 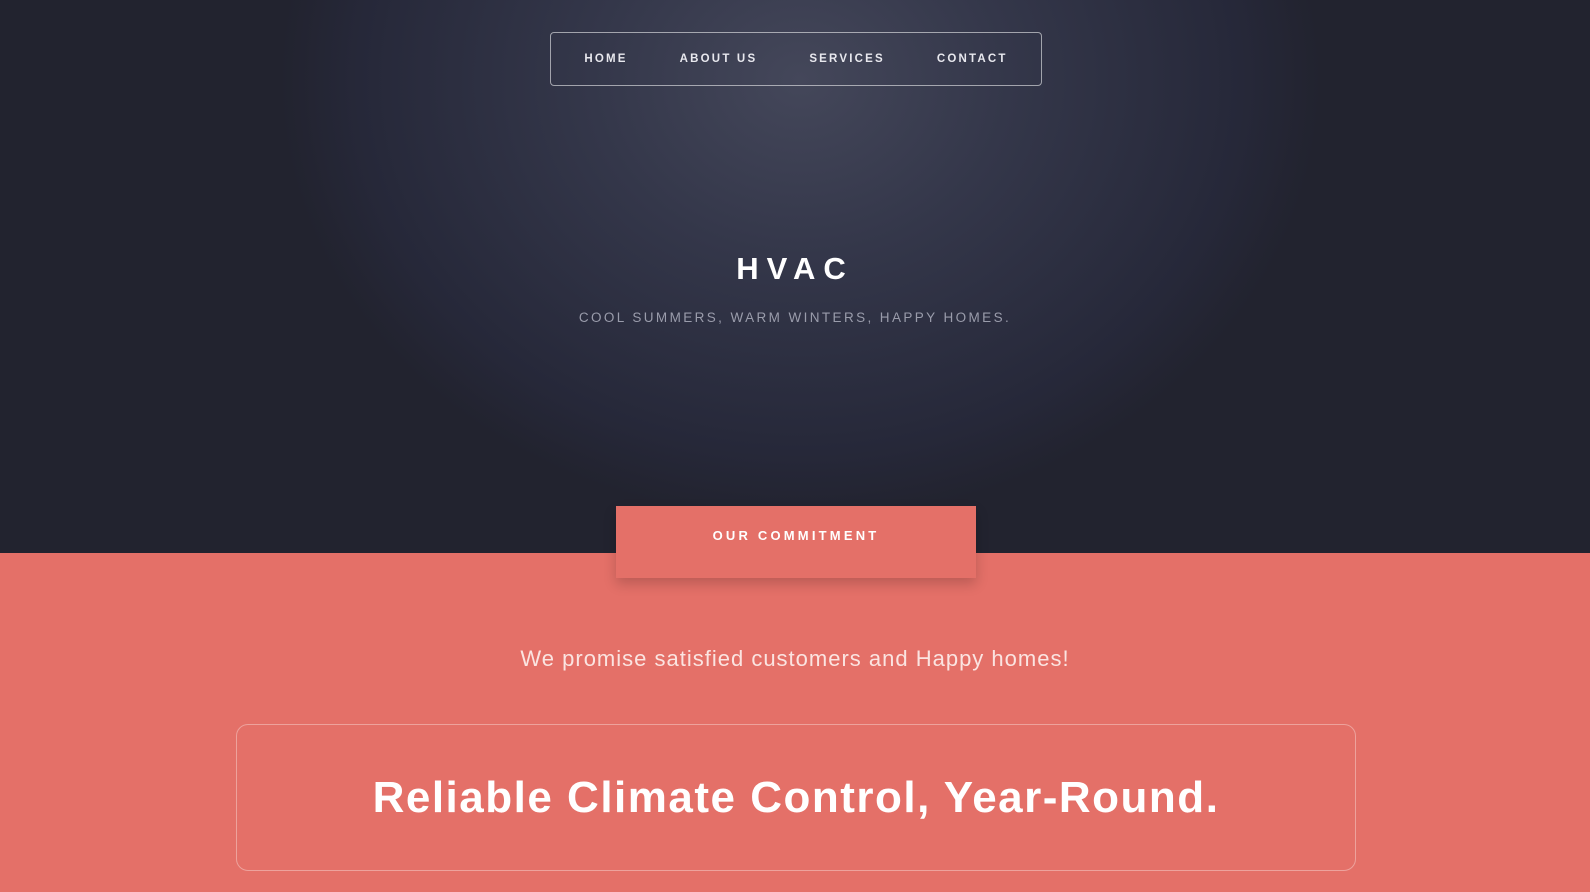 What do you see at coordinates (795, 317) in the screenshot?
I see `tagline: COOL SUMMERS, WARM WINTERS, HAPPY HOMES.` at bounding box center [795, 317].